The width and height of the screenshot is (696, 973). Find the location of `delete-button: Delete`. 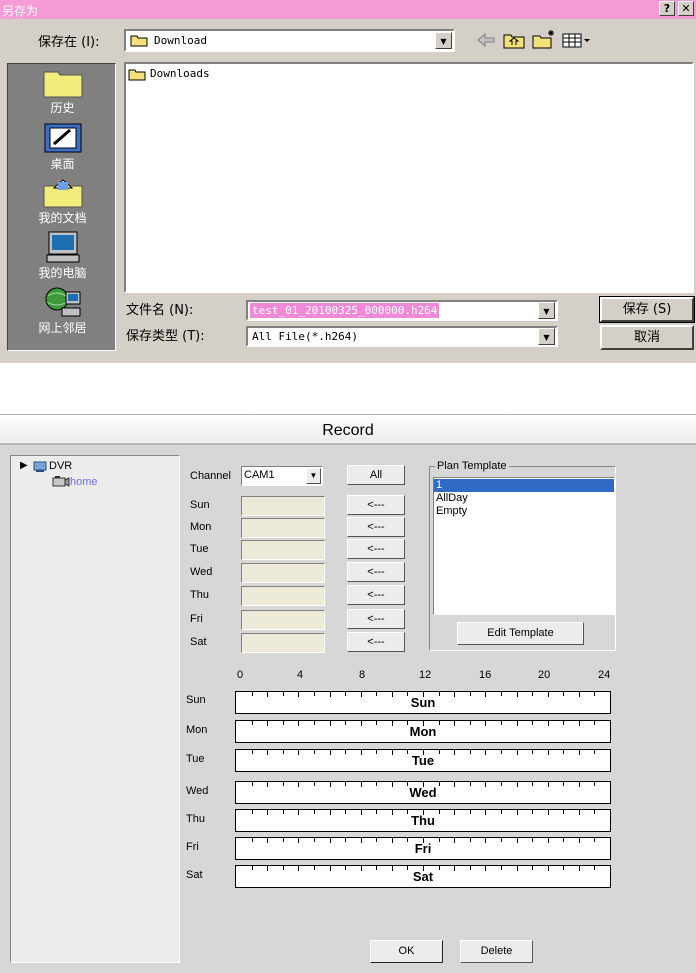

delete-button: Delete is located at coordinates (496, 951).